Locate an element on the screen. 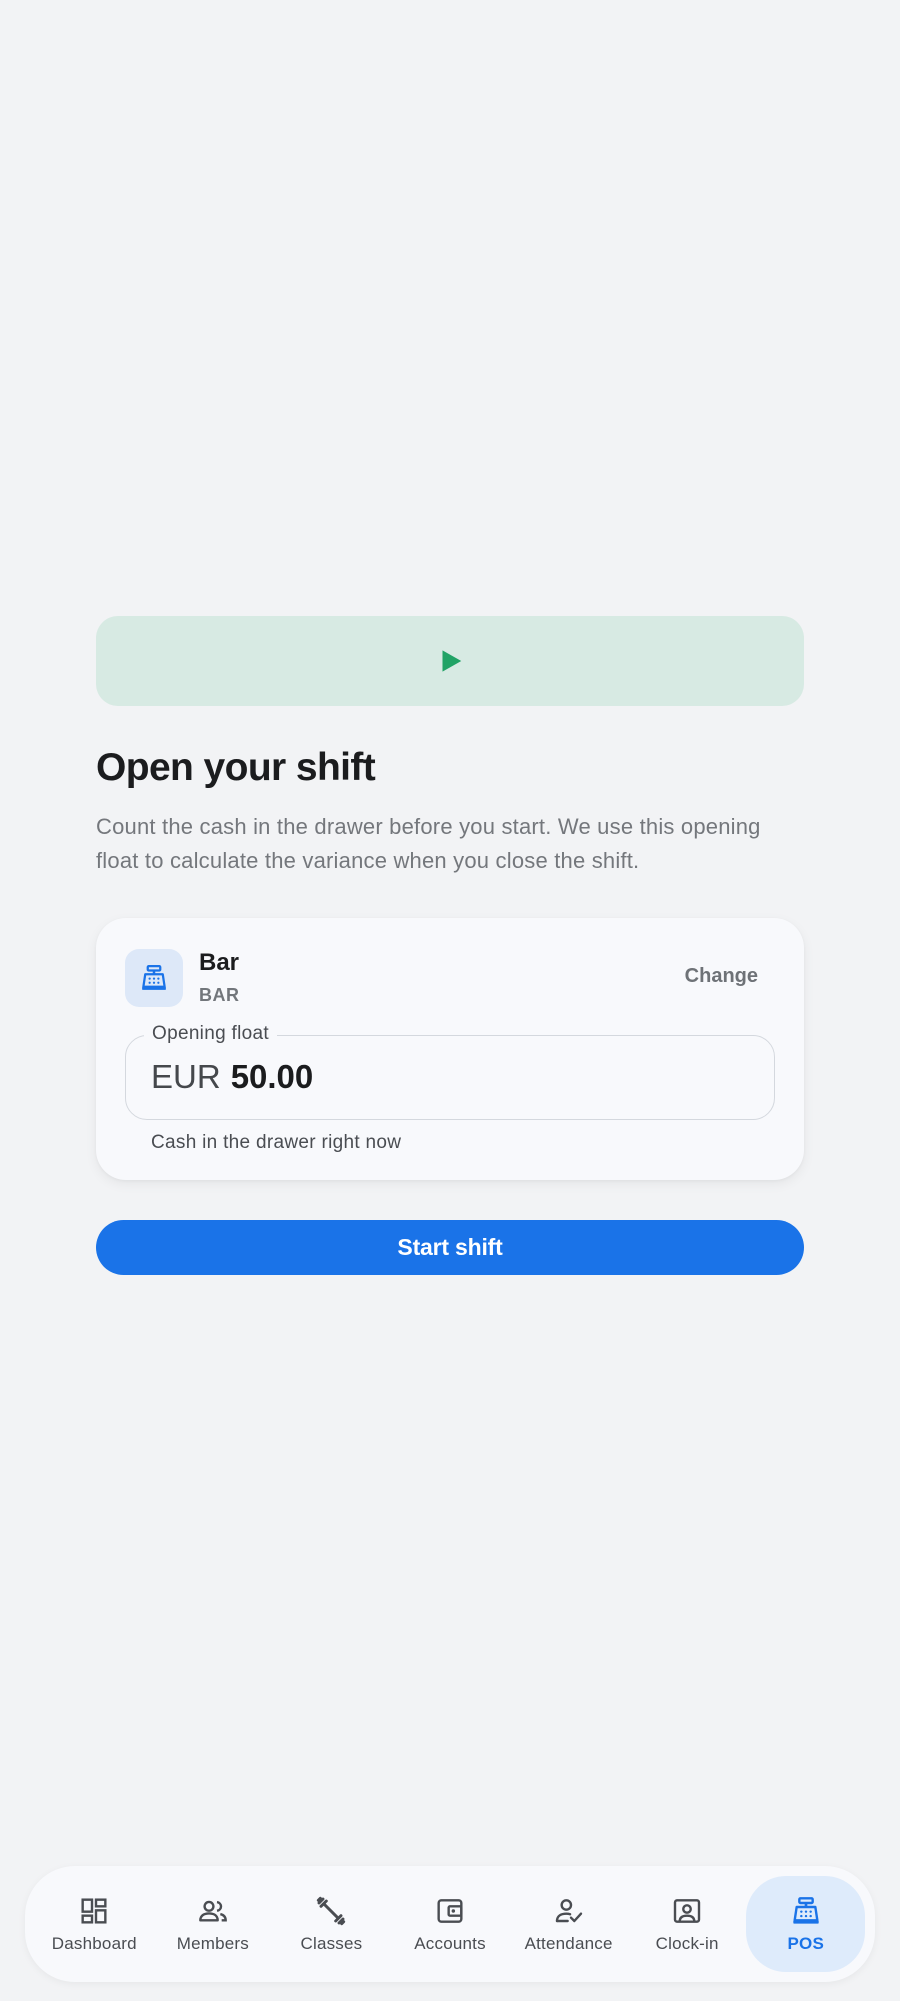  change-register-button: Change is located at coordinates (721, 976).